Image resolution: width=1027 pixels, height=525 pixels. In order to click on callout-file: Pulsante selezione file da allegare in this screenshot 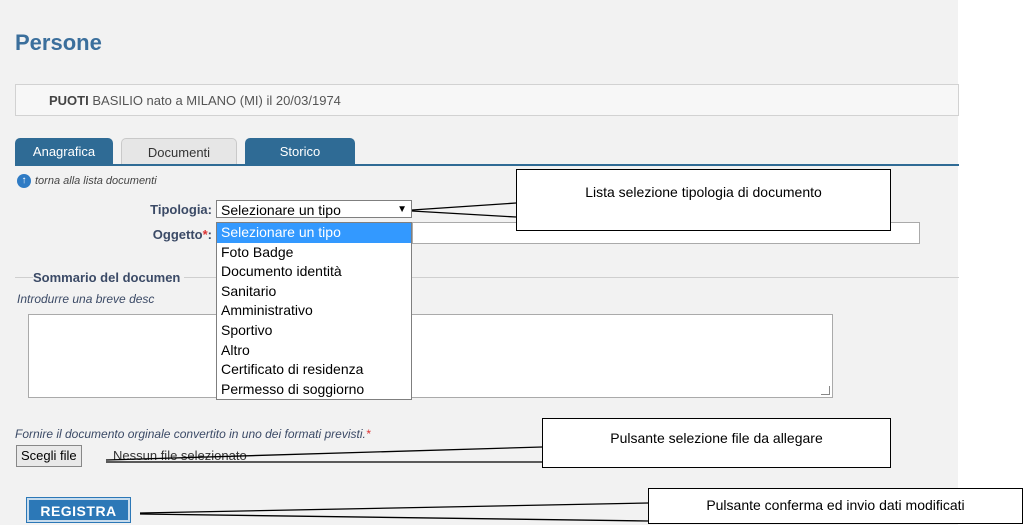, I will do `click(716, 443)`.